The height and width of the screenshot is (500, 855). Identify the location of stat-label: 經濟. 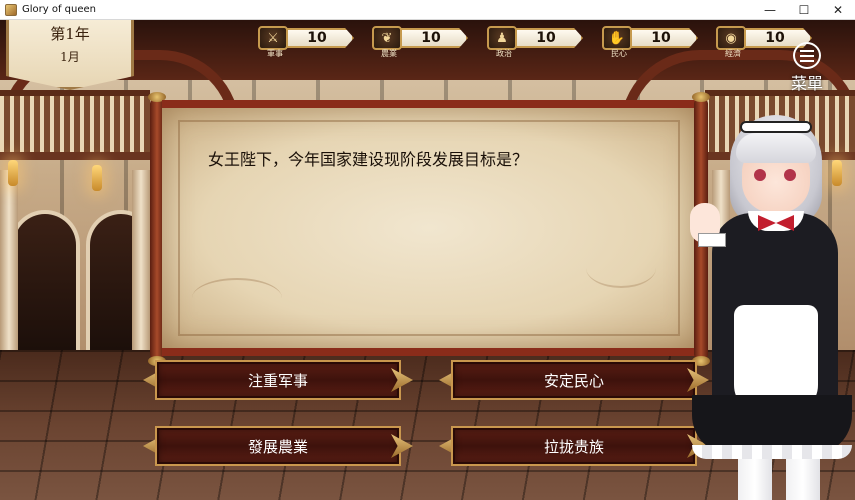
(733, 53).